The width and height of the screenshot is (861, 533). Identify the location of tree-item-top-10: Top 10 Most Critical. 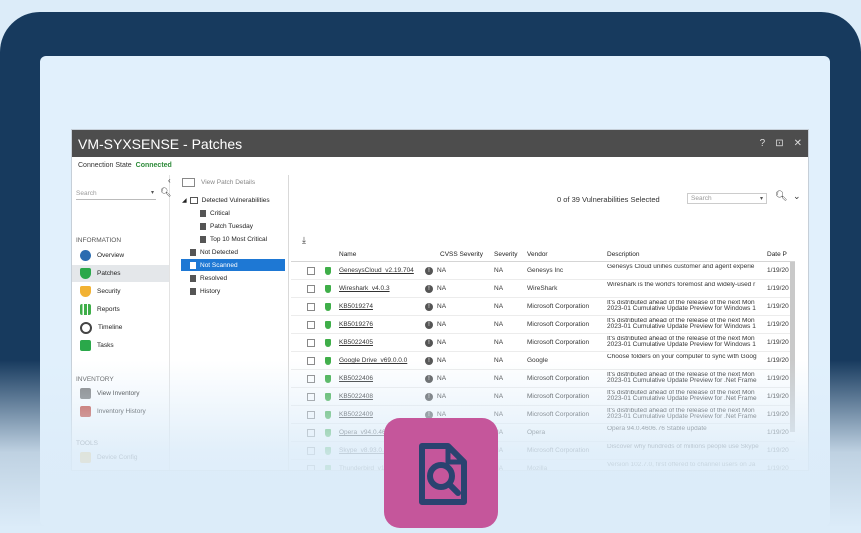
(233, 239).